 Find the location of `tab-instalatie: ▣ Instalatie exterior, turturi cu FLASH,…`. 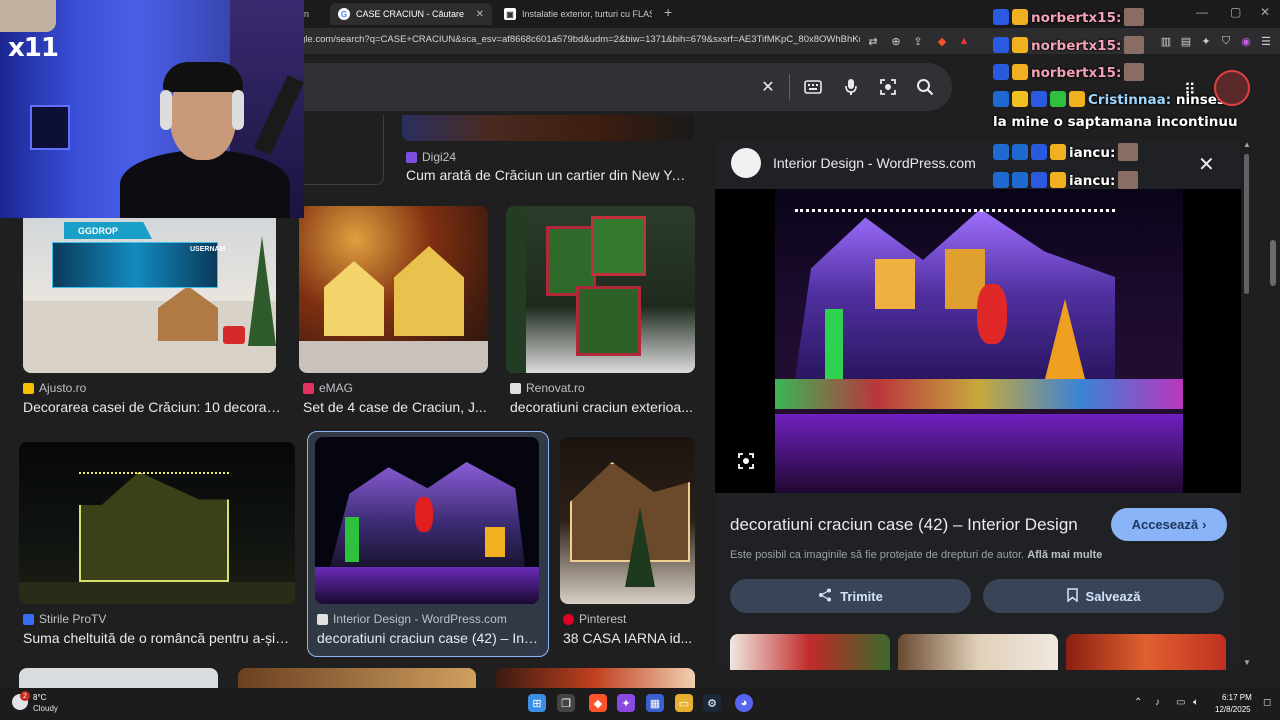

tab-instalatie: ▣ Instalatie exterior, turturi cu FLASH,… is located at coordinates (578, 14).